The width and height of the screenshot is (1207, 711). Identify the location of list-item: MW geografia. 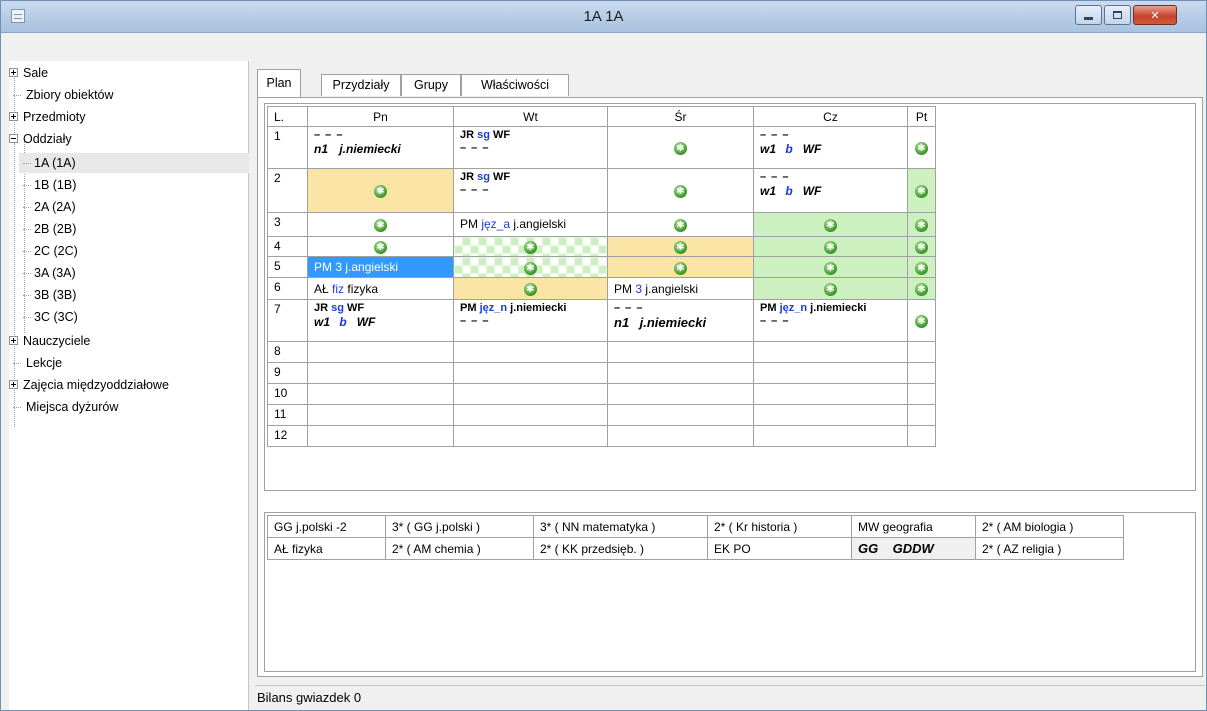
(913, 526).